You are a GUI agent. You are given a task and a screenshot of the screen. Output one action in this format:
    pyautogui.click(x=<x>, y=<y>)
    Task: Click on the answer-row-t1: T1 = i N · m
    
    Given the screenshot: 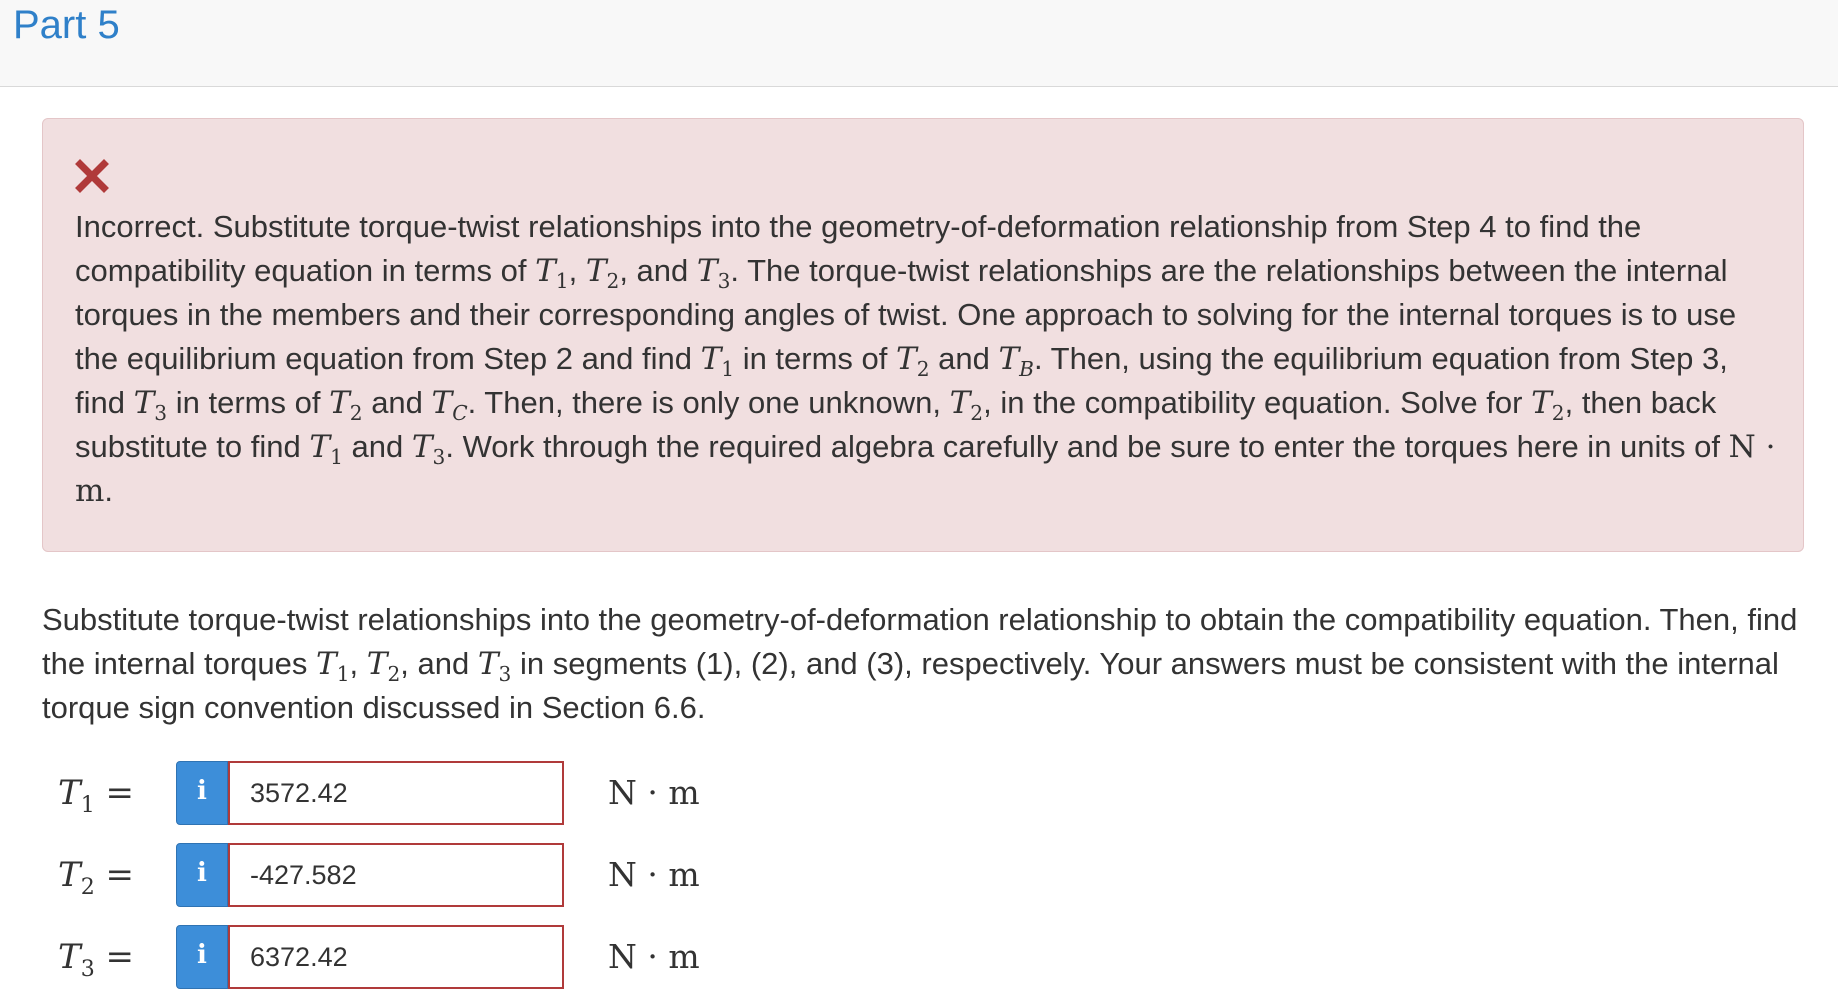 What is the action you would take?
    pyautogui.click(x=408, y=793)
    